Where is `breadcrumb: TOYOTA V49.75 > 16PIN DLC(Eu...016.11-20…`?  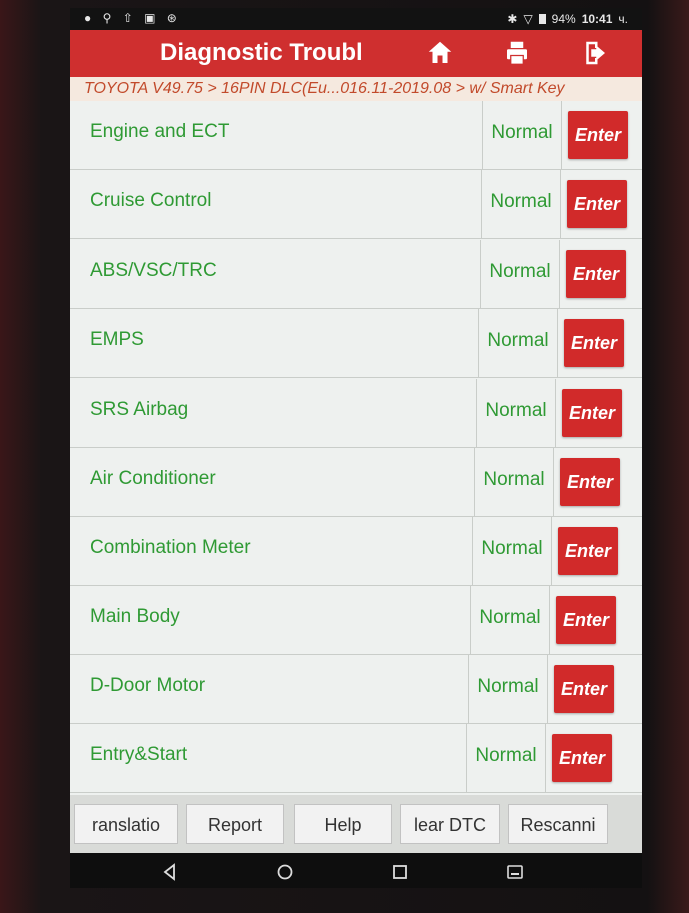 breadcrumb: TOYOTA V49.75 > 16PIN DLC(Eu...016.11-20… is located at coordinates (356, 89).